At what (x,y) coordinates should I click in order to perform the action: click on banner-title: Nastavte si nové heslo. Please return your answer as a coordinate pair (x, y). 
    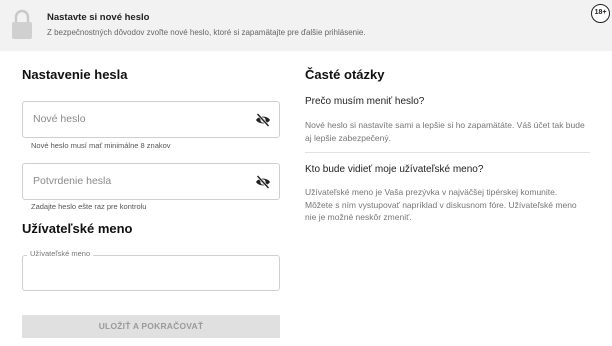
    Looking at the image, I should click on (98, 17).